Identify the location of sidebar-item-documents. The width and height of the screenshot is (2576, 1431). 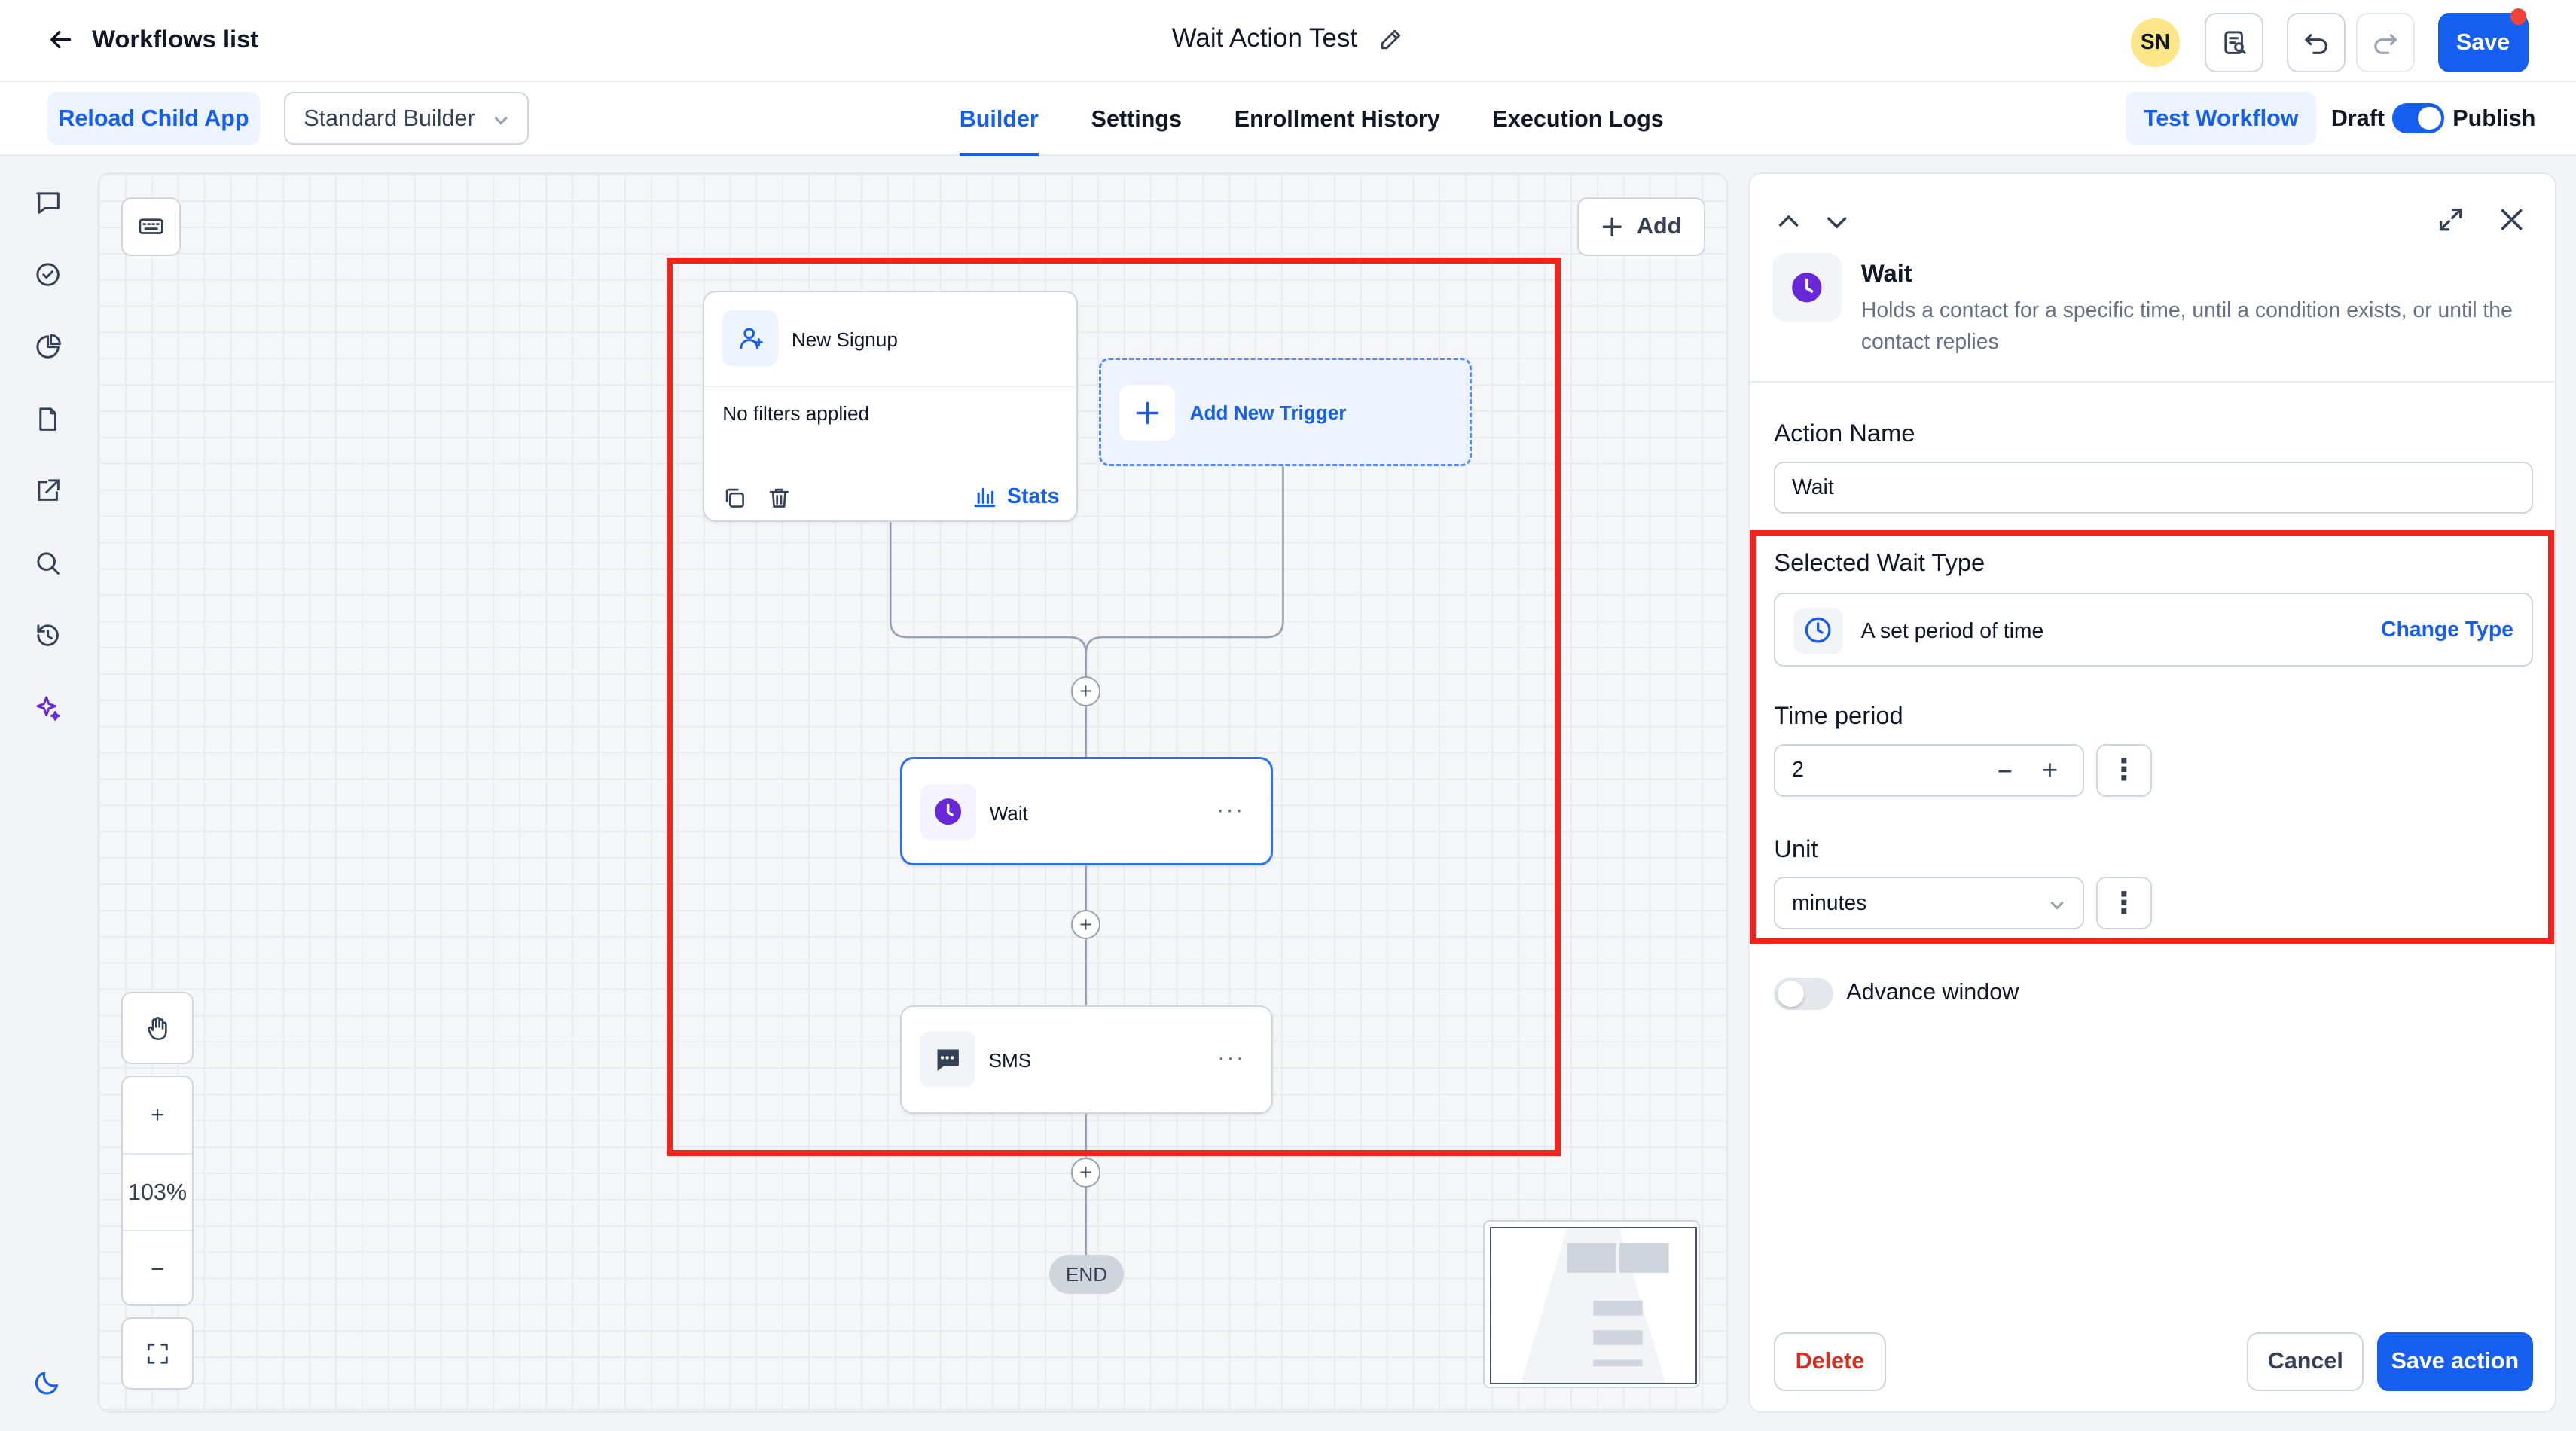
(48, 419).